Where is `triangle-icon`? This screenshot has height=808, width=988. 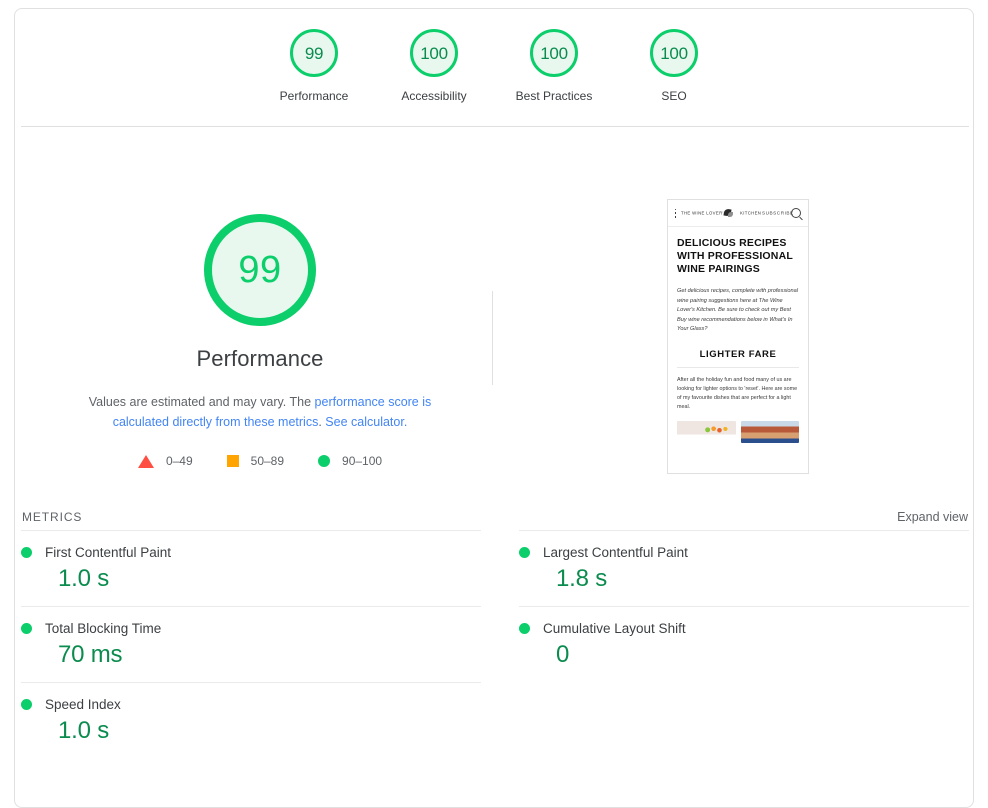 triangle-icon is located at coordinates (145, 461).